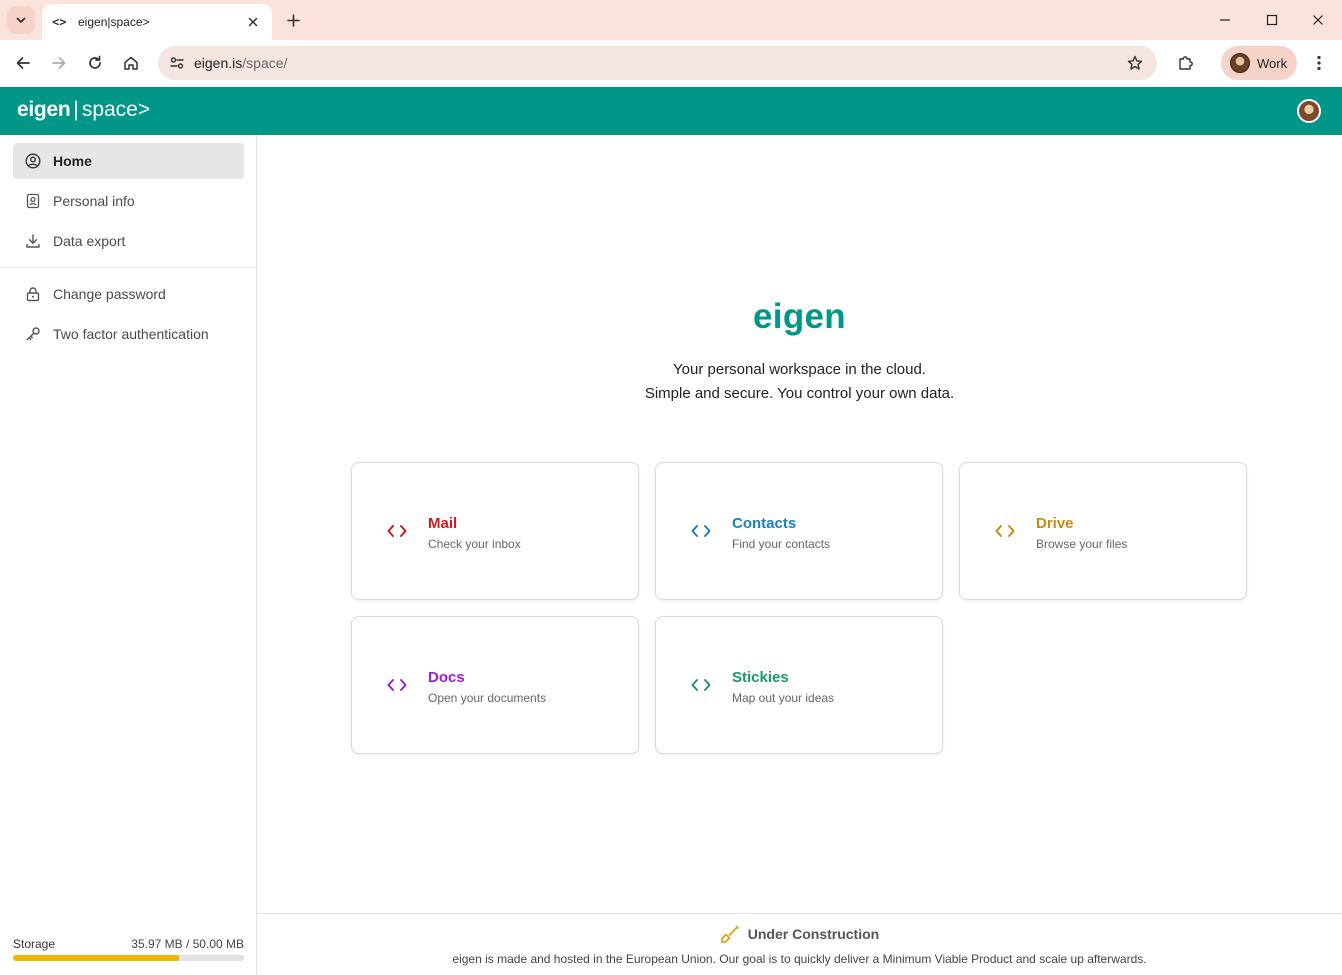 Image resolution: width=1342 pixels, height=975 pixels. Describe the element at coordinates (813, 934) in the screenshot. I see `under-construction-title: Under Construction` at that location.